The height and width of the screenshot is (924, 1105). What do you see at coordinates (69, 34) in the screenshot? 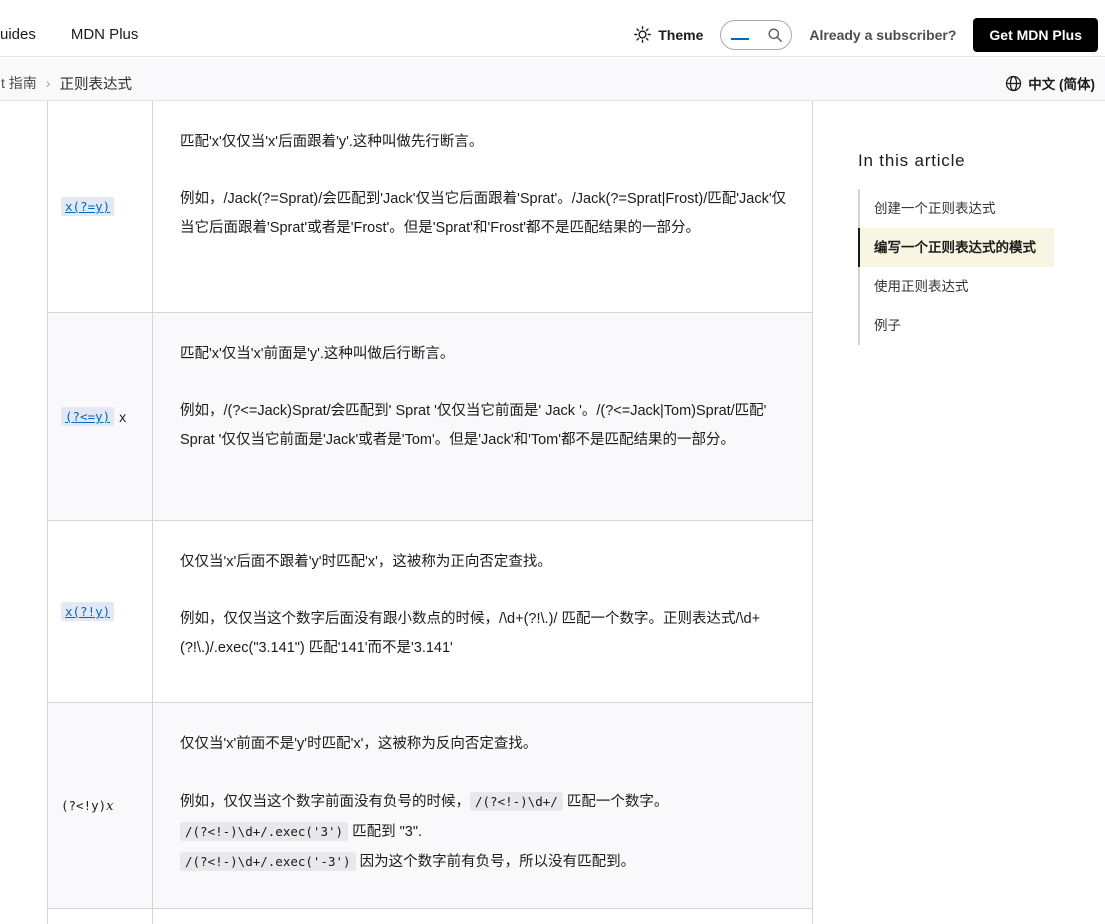
I see `main-menu: uides MDN Plus` at bounding box center [69, 34].